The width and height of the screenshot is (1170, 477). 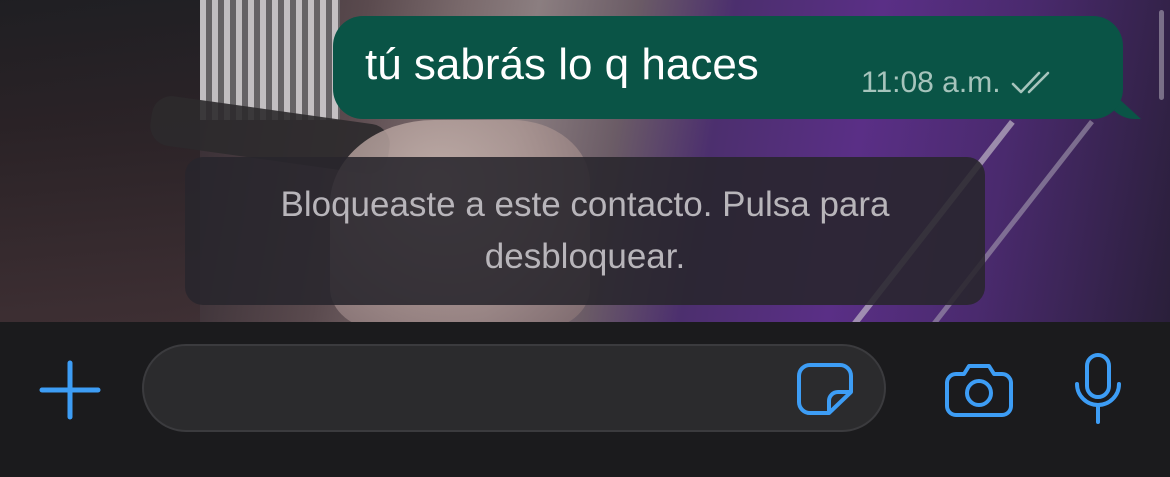 I want to click on microphone-button, so click(x=1098, y=389).